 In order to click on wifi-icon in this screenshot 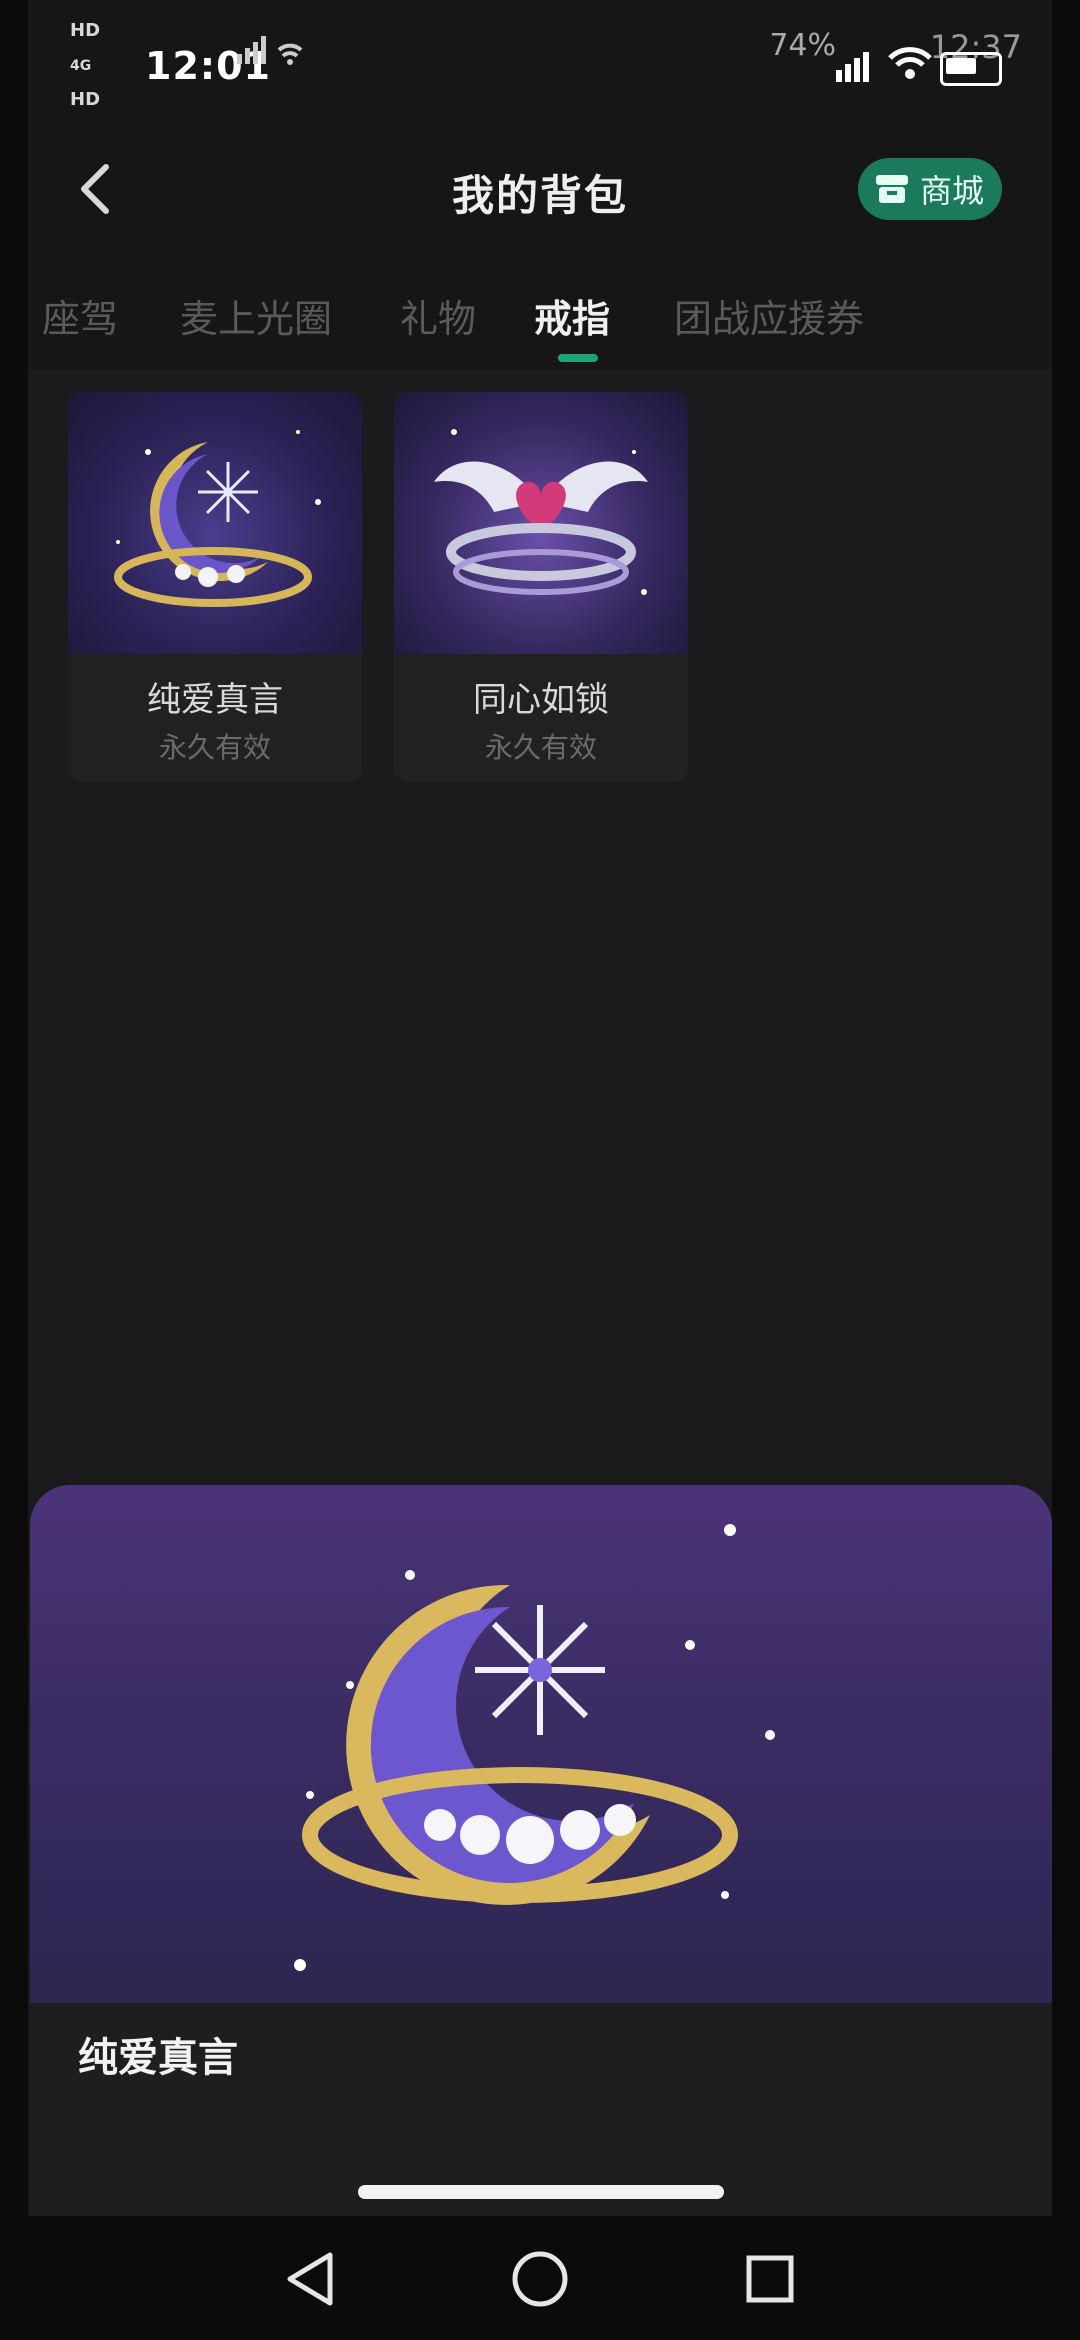, I will do `click(910, 63)`.